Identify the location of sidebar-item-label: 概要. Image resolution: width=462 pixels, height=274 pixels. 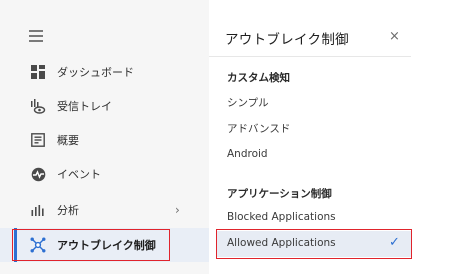
(68, 140).